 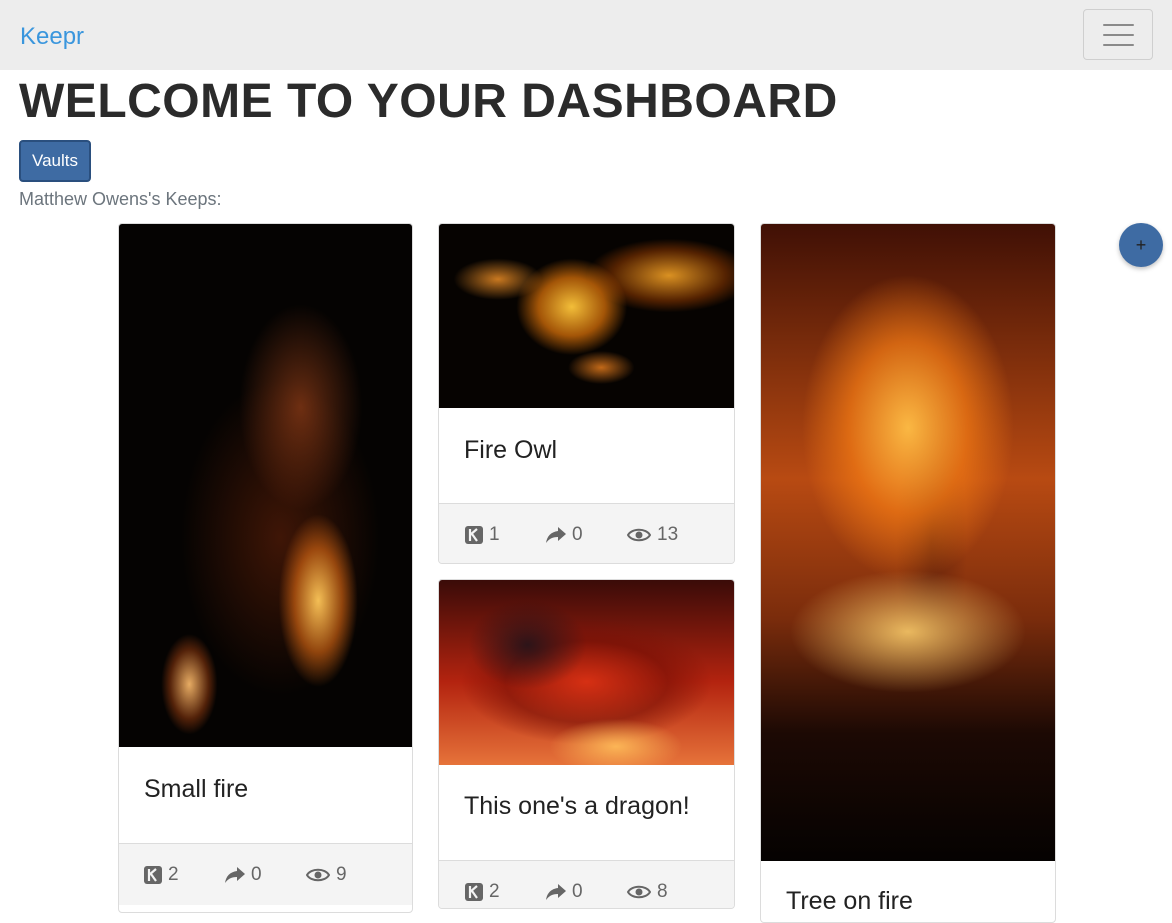 I want to click on keep-card: This one's a dragon! 2 0 8, so click(x=586, y=744).